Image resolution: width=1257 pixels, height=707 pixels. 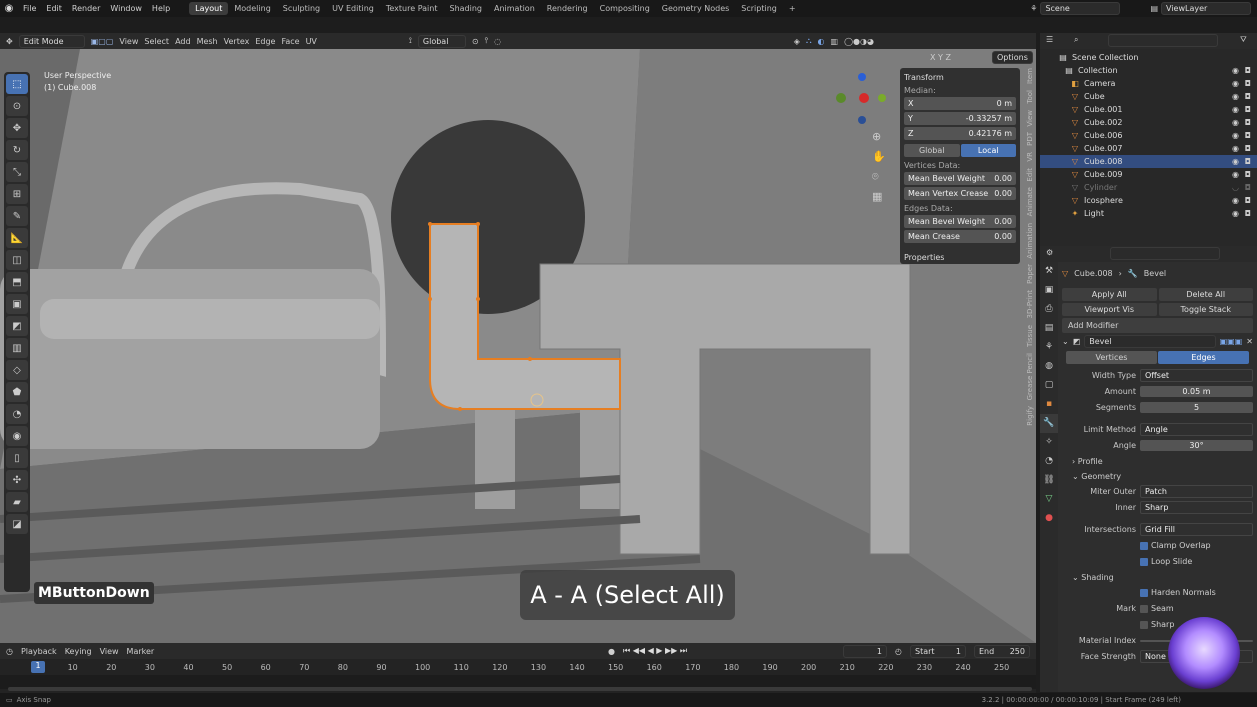 What do you see at coordinates (1249, 341) in the screenshot?
I see `close-icon: ✕` at bounding box center [1249, 341].